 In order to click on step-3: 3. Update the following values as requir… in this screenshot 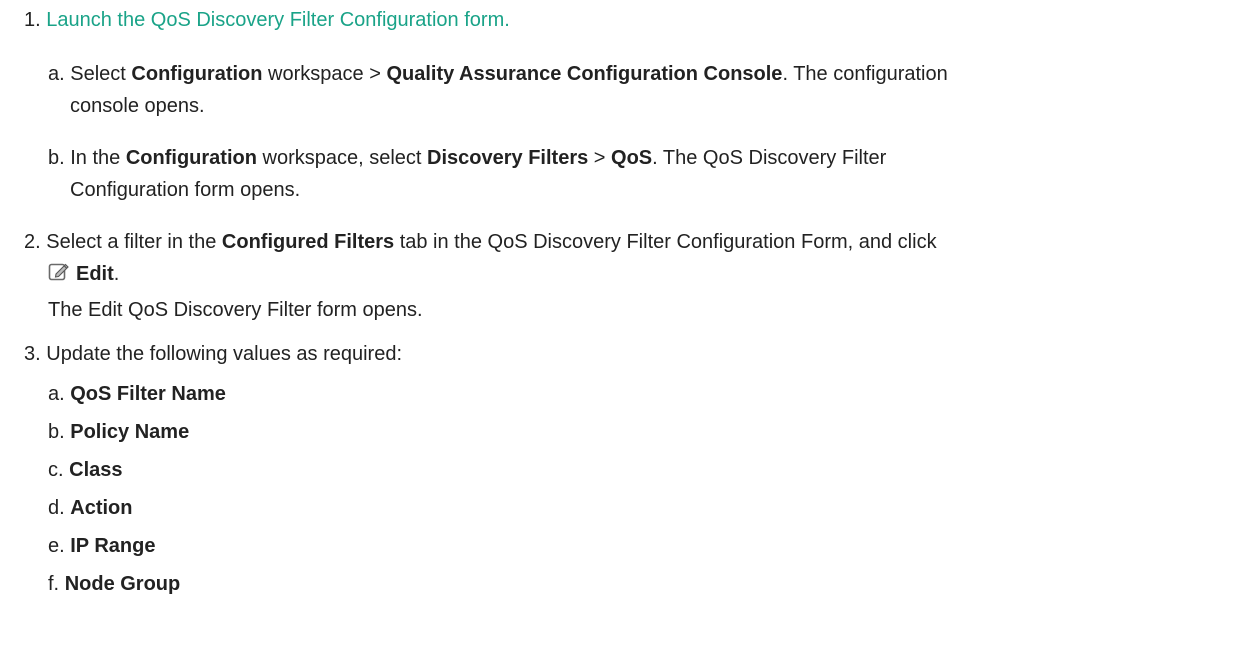, I will do `click(213, 354)`.